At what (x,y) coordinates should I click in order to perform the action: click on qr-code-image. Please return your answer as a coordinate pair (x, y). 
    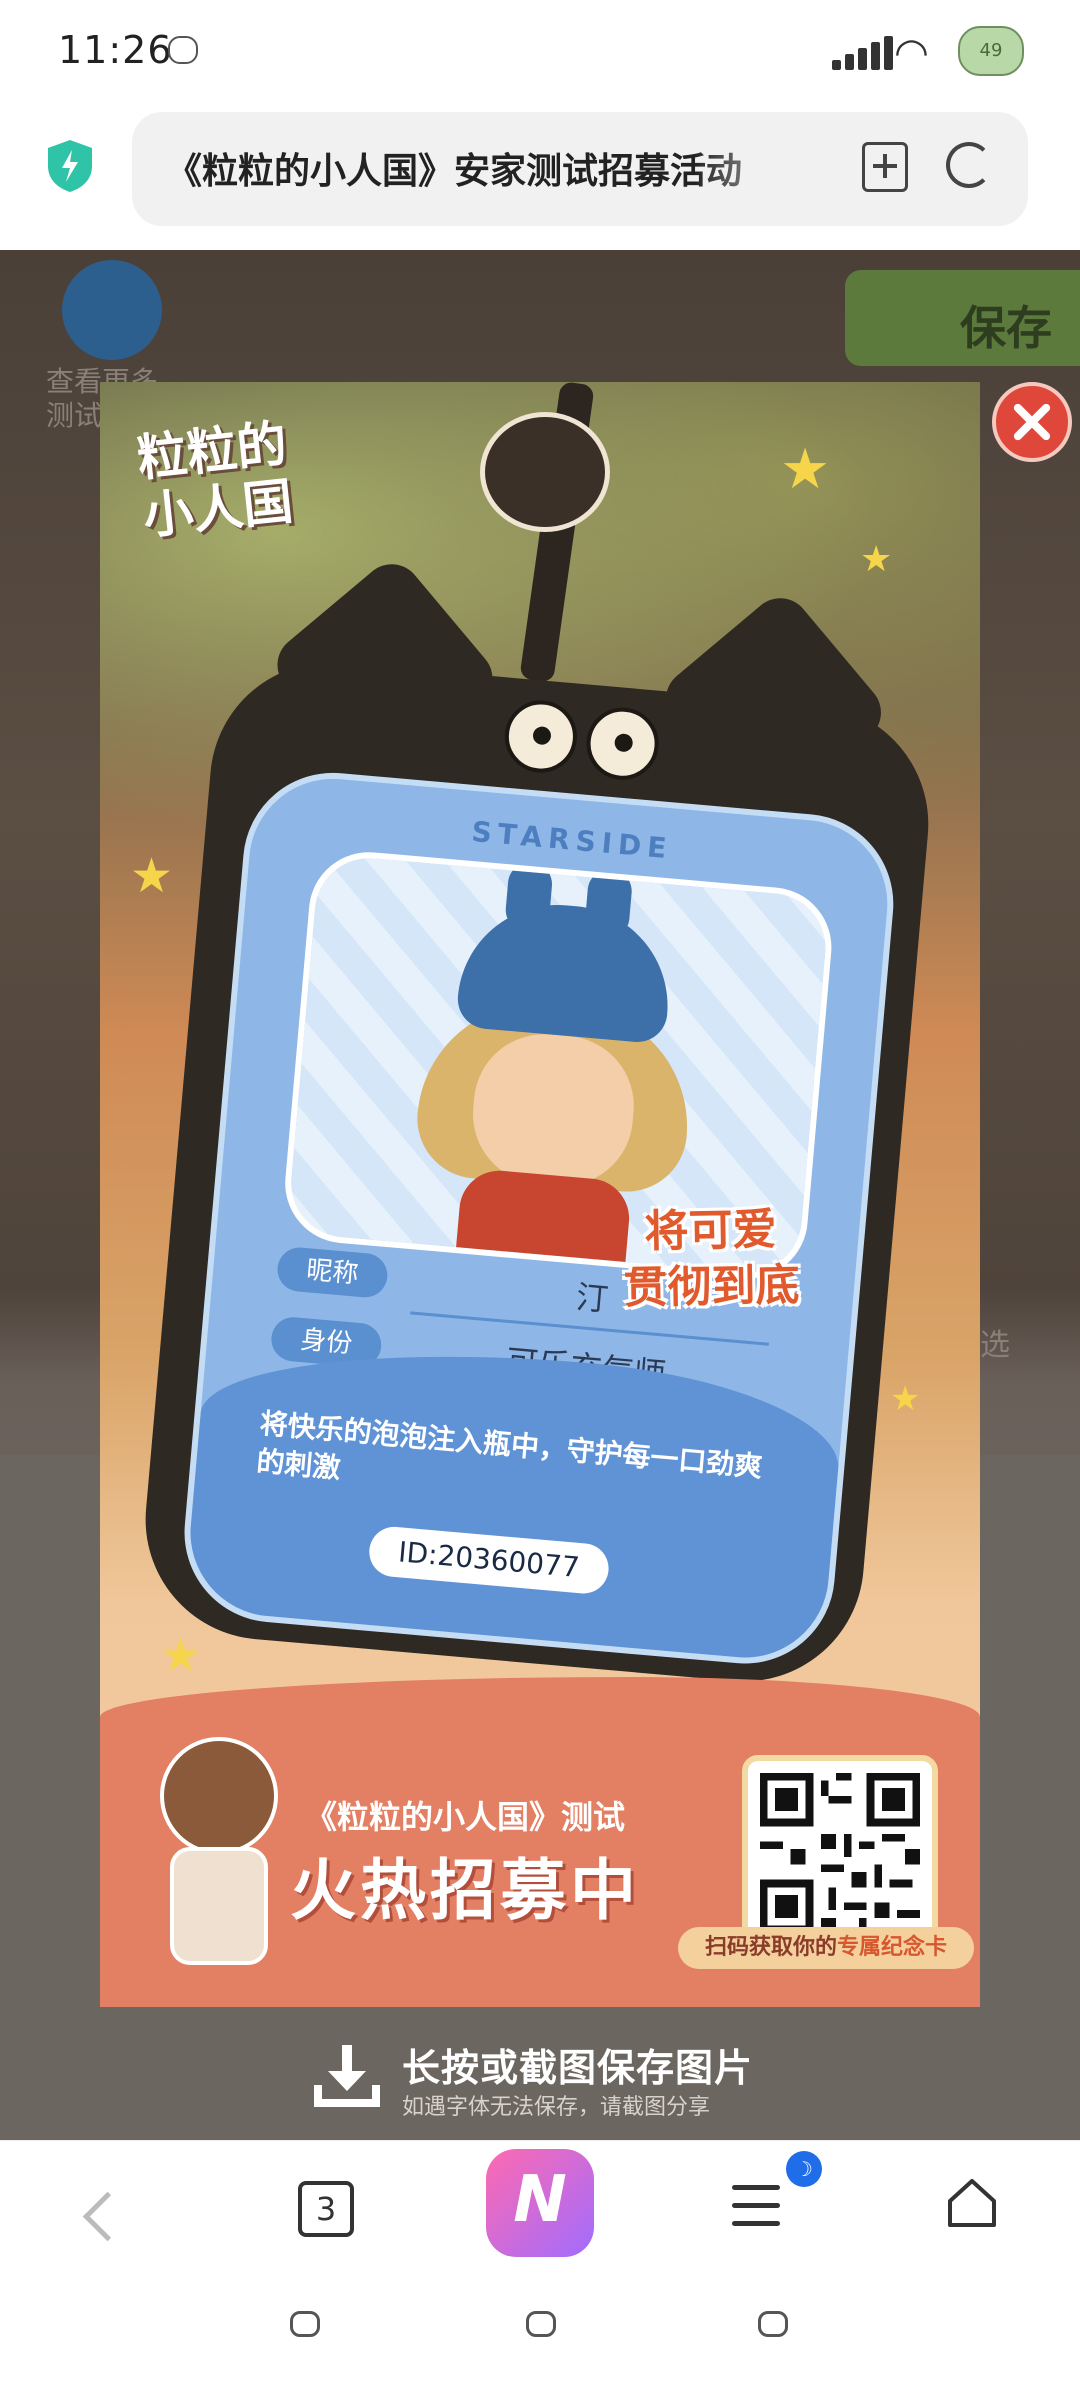
    Looking at the image, I should click on (840, 1853).